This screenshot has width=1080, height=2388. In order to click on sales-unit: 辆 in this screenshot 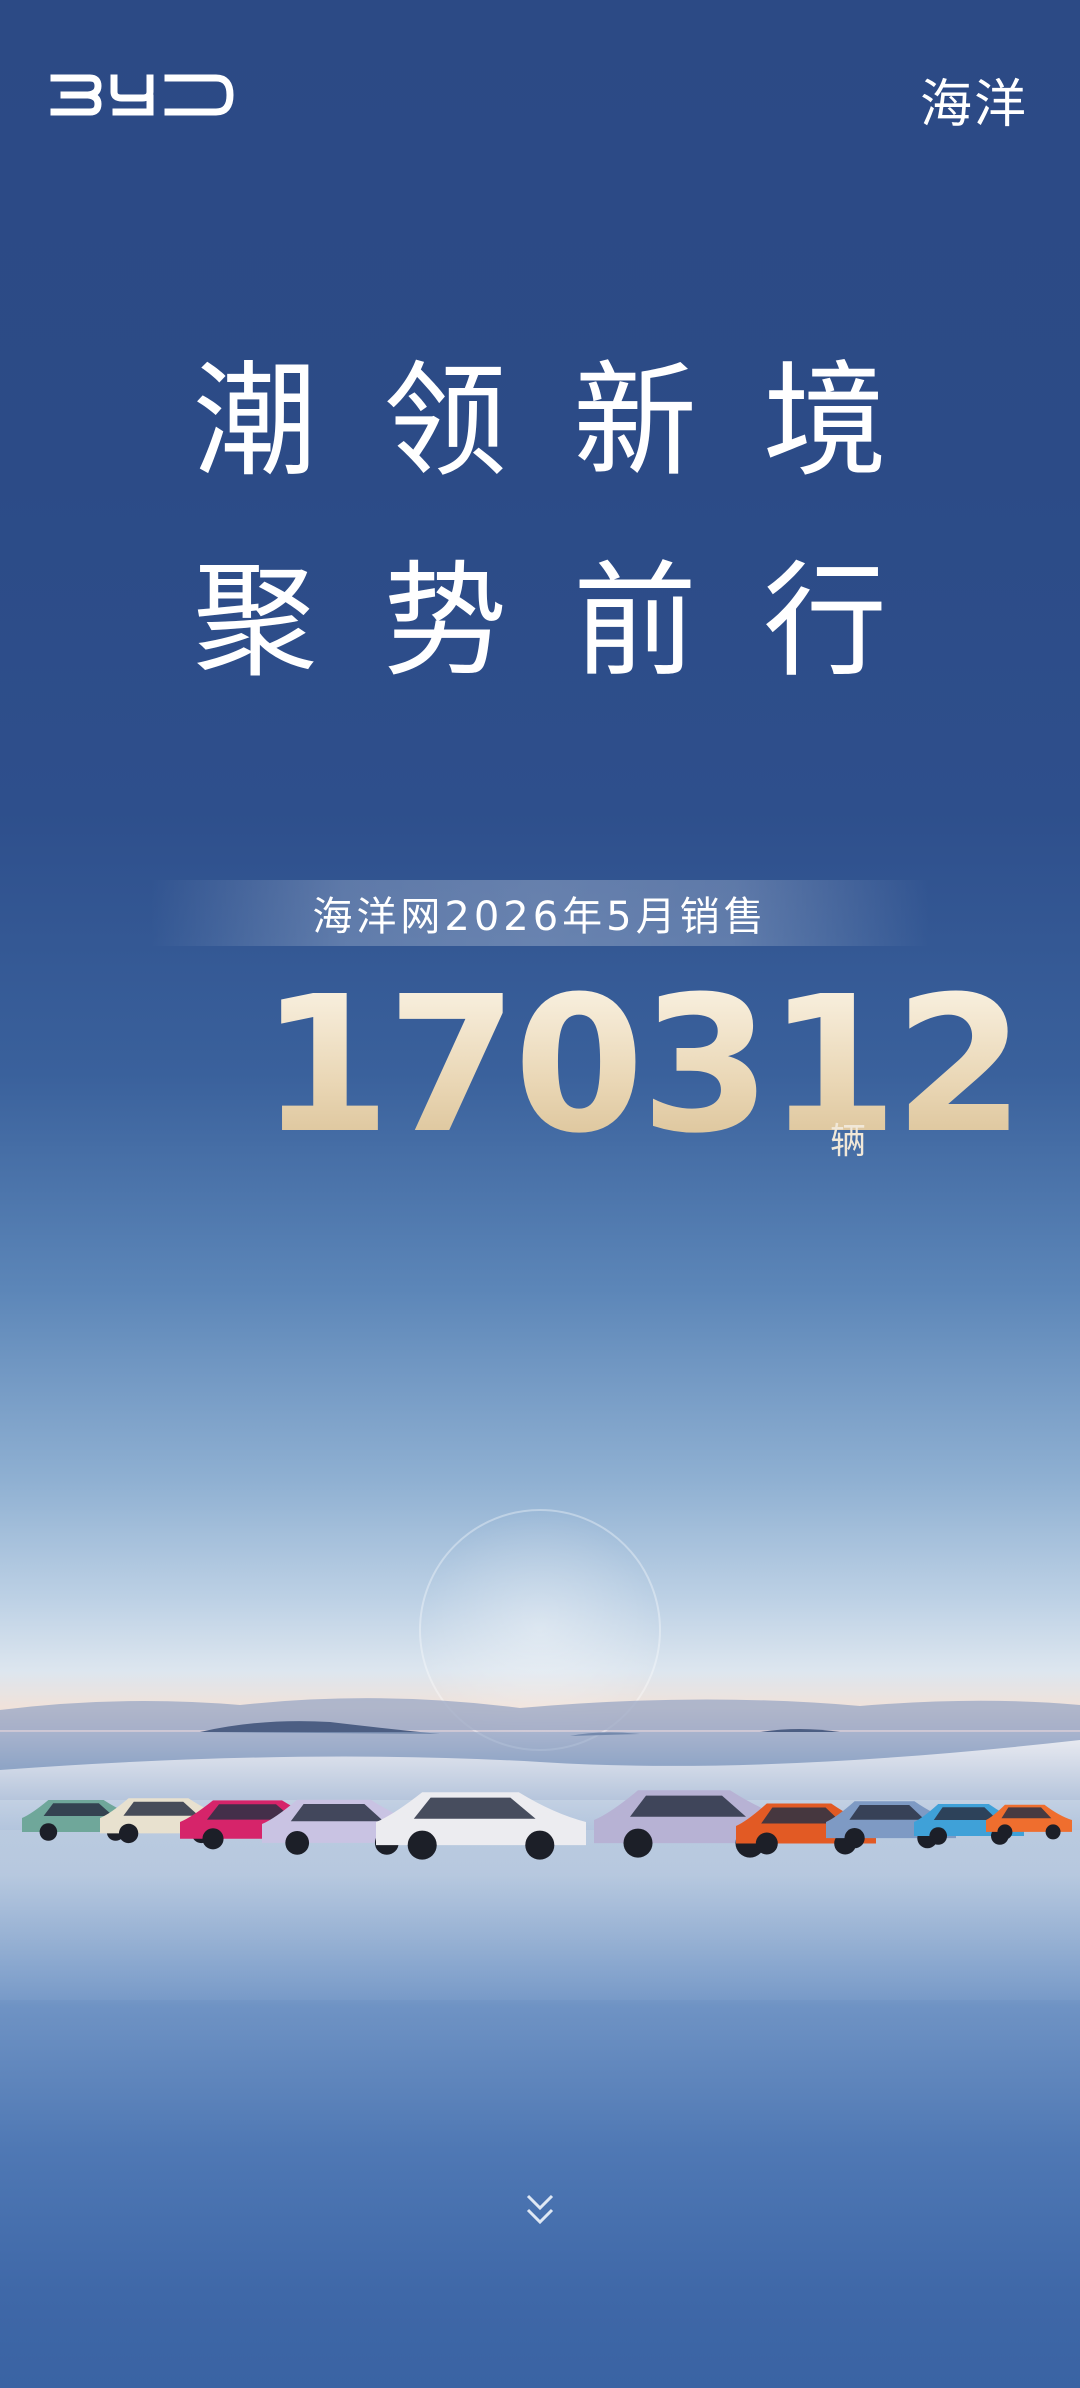, I will do `click(848, 1141)`.